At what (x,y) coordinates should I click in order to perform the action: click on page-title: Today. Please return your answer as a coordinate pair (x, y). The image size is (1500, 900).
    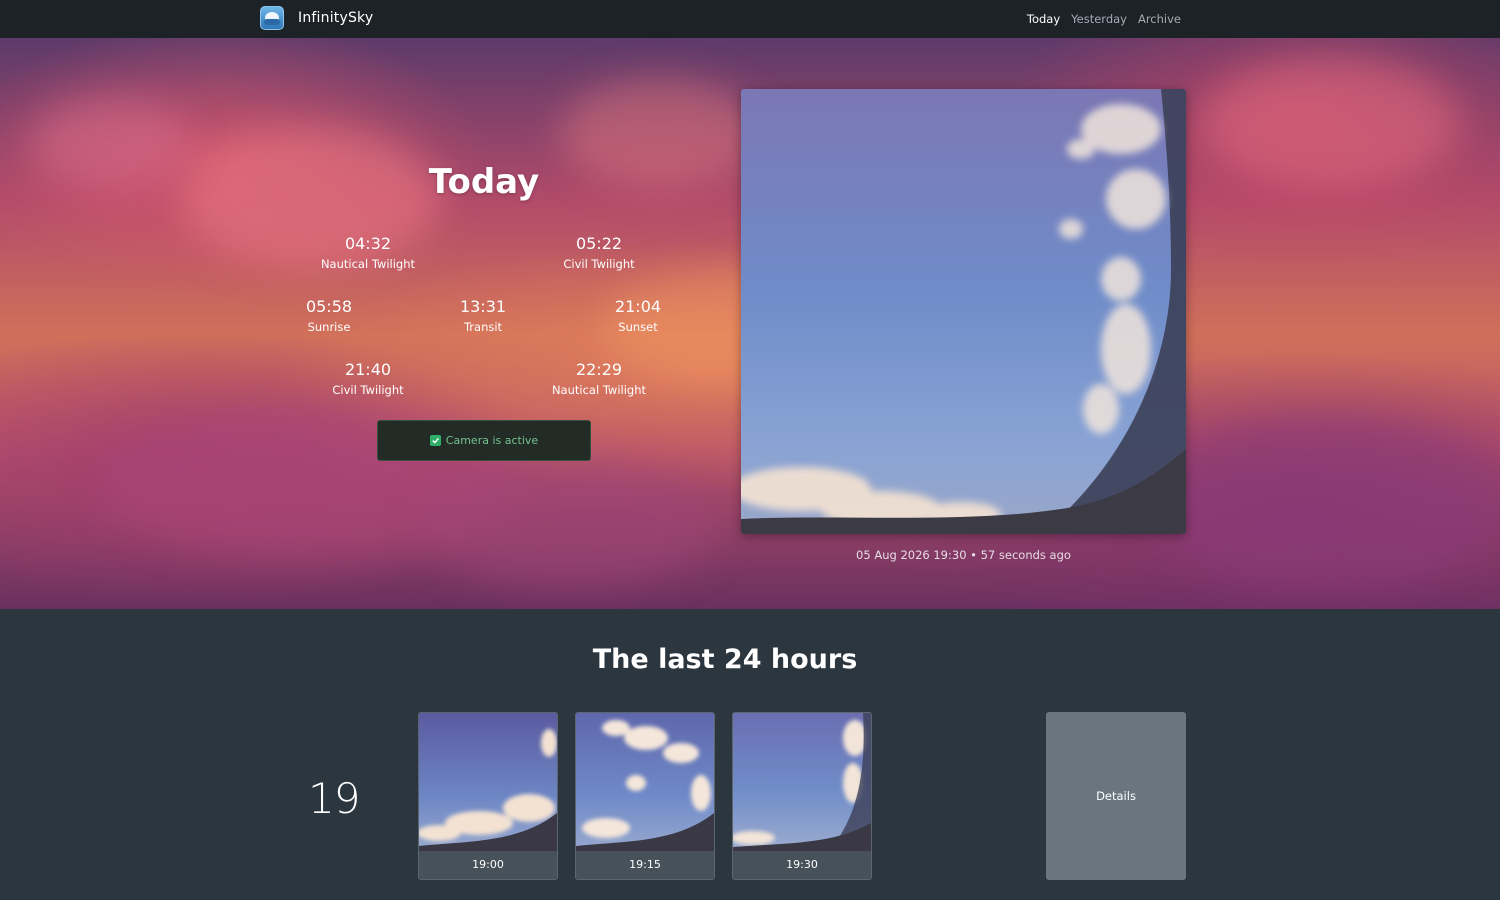
    Looking at the image, I should click on (484, 182).